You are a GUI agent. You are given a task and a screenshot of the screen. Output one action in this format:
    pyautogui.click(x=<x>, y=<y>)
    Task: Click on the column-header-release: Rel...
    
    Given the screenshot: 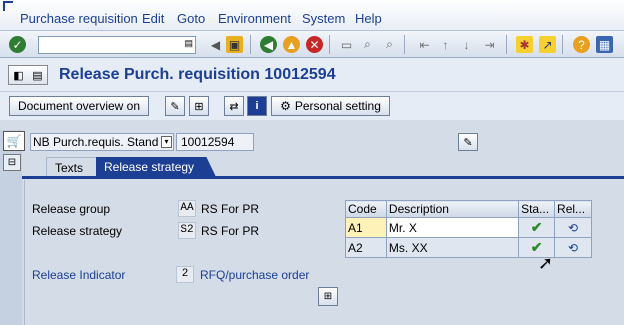 What is the action you would take?
    pyautogui.click(x=573, y=209)
    